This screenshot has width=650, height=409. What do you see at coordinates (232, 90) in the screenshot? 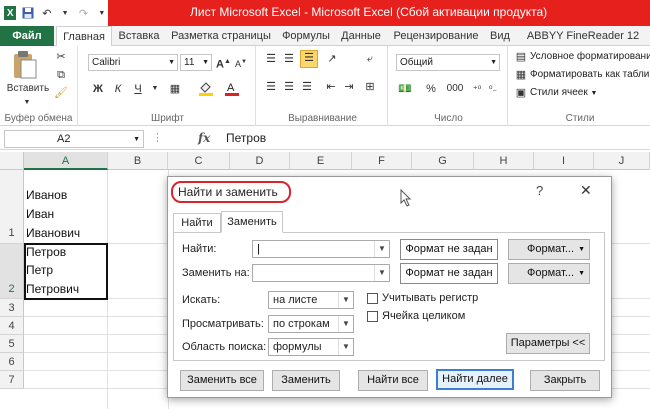
I see `font-color-icon: A` at bounding box center [232, 90].